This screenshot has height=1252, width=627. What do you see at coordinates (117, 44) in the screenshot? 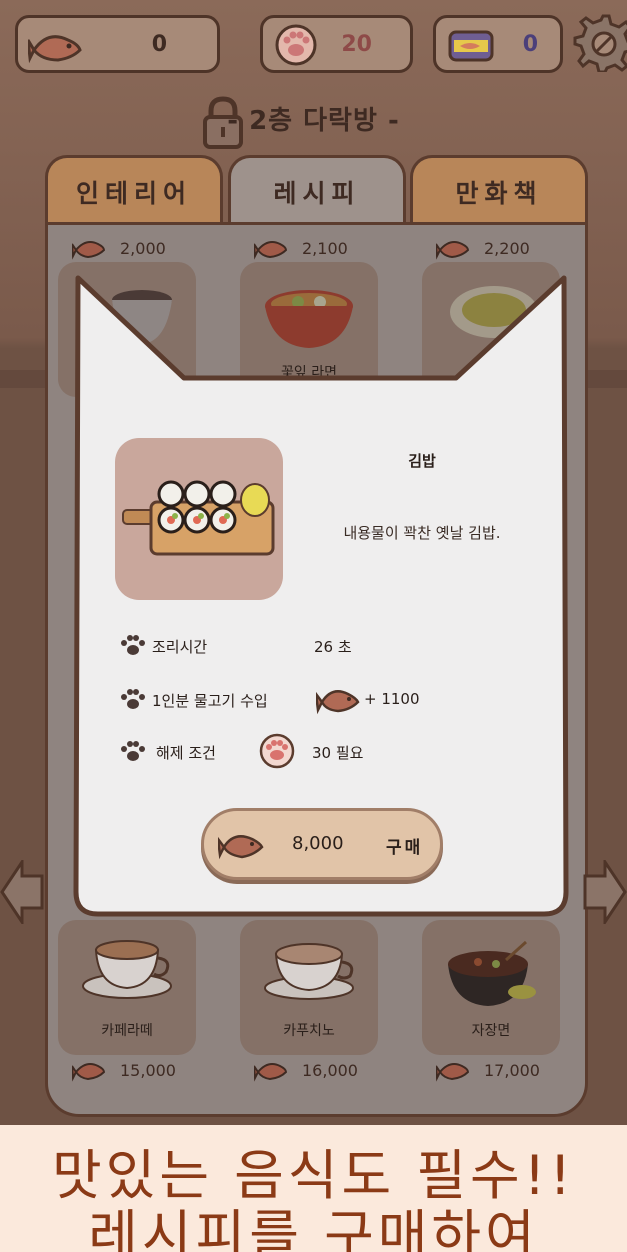
I see `fish-counter: 0` at bounding box center [117, 44].